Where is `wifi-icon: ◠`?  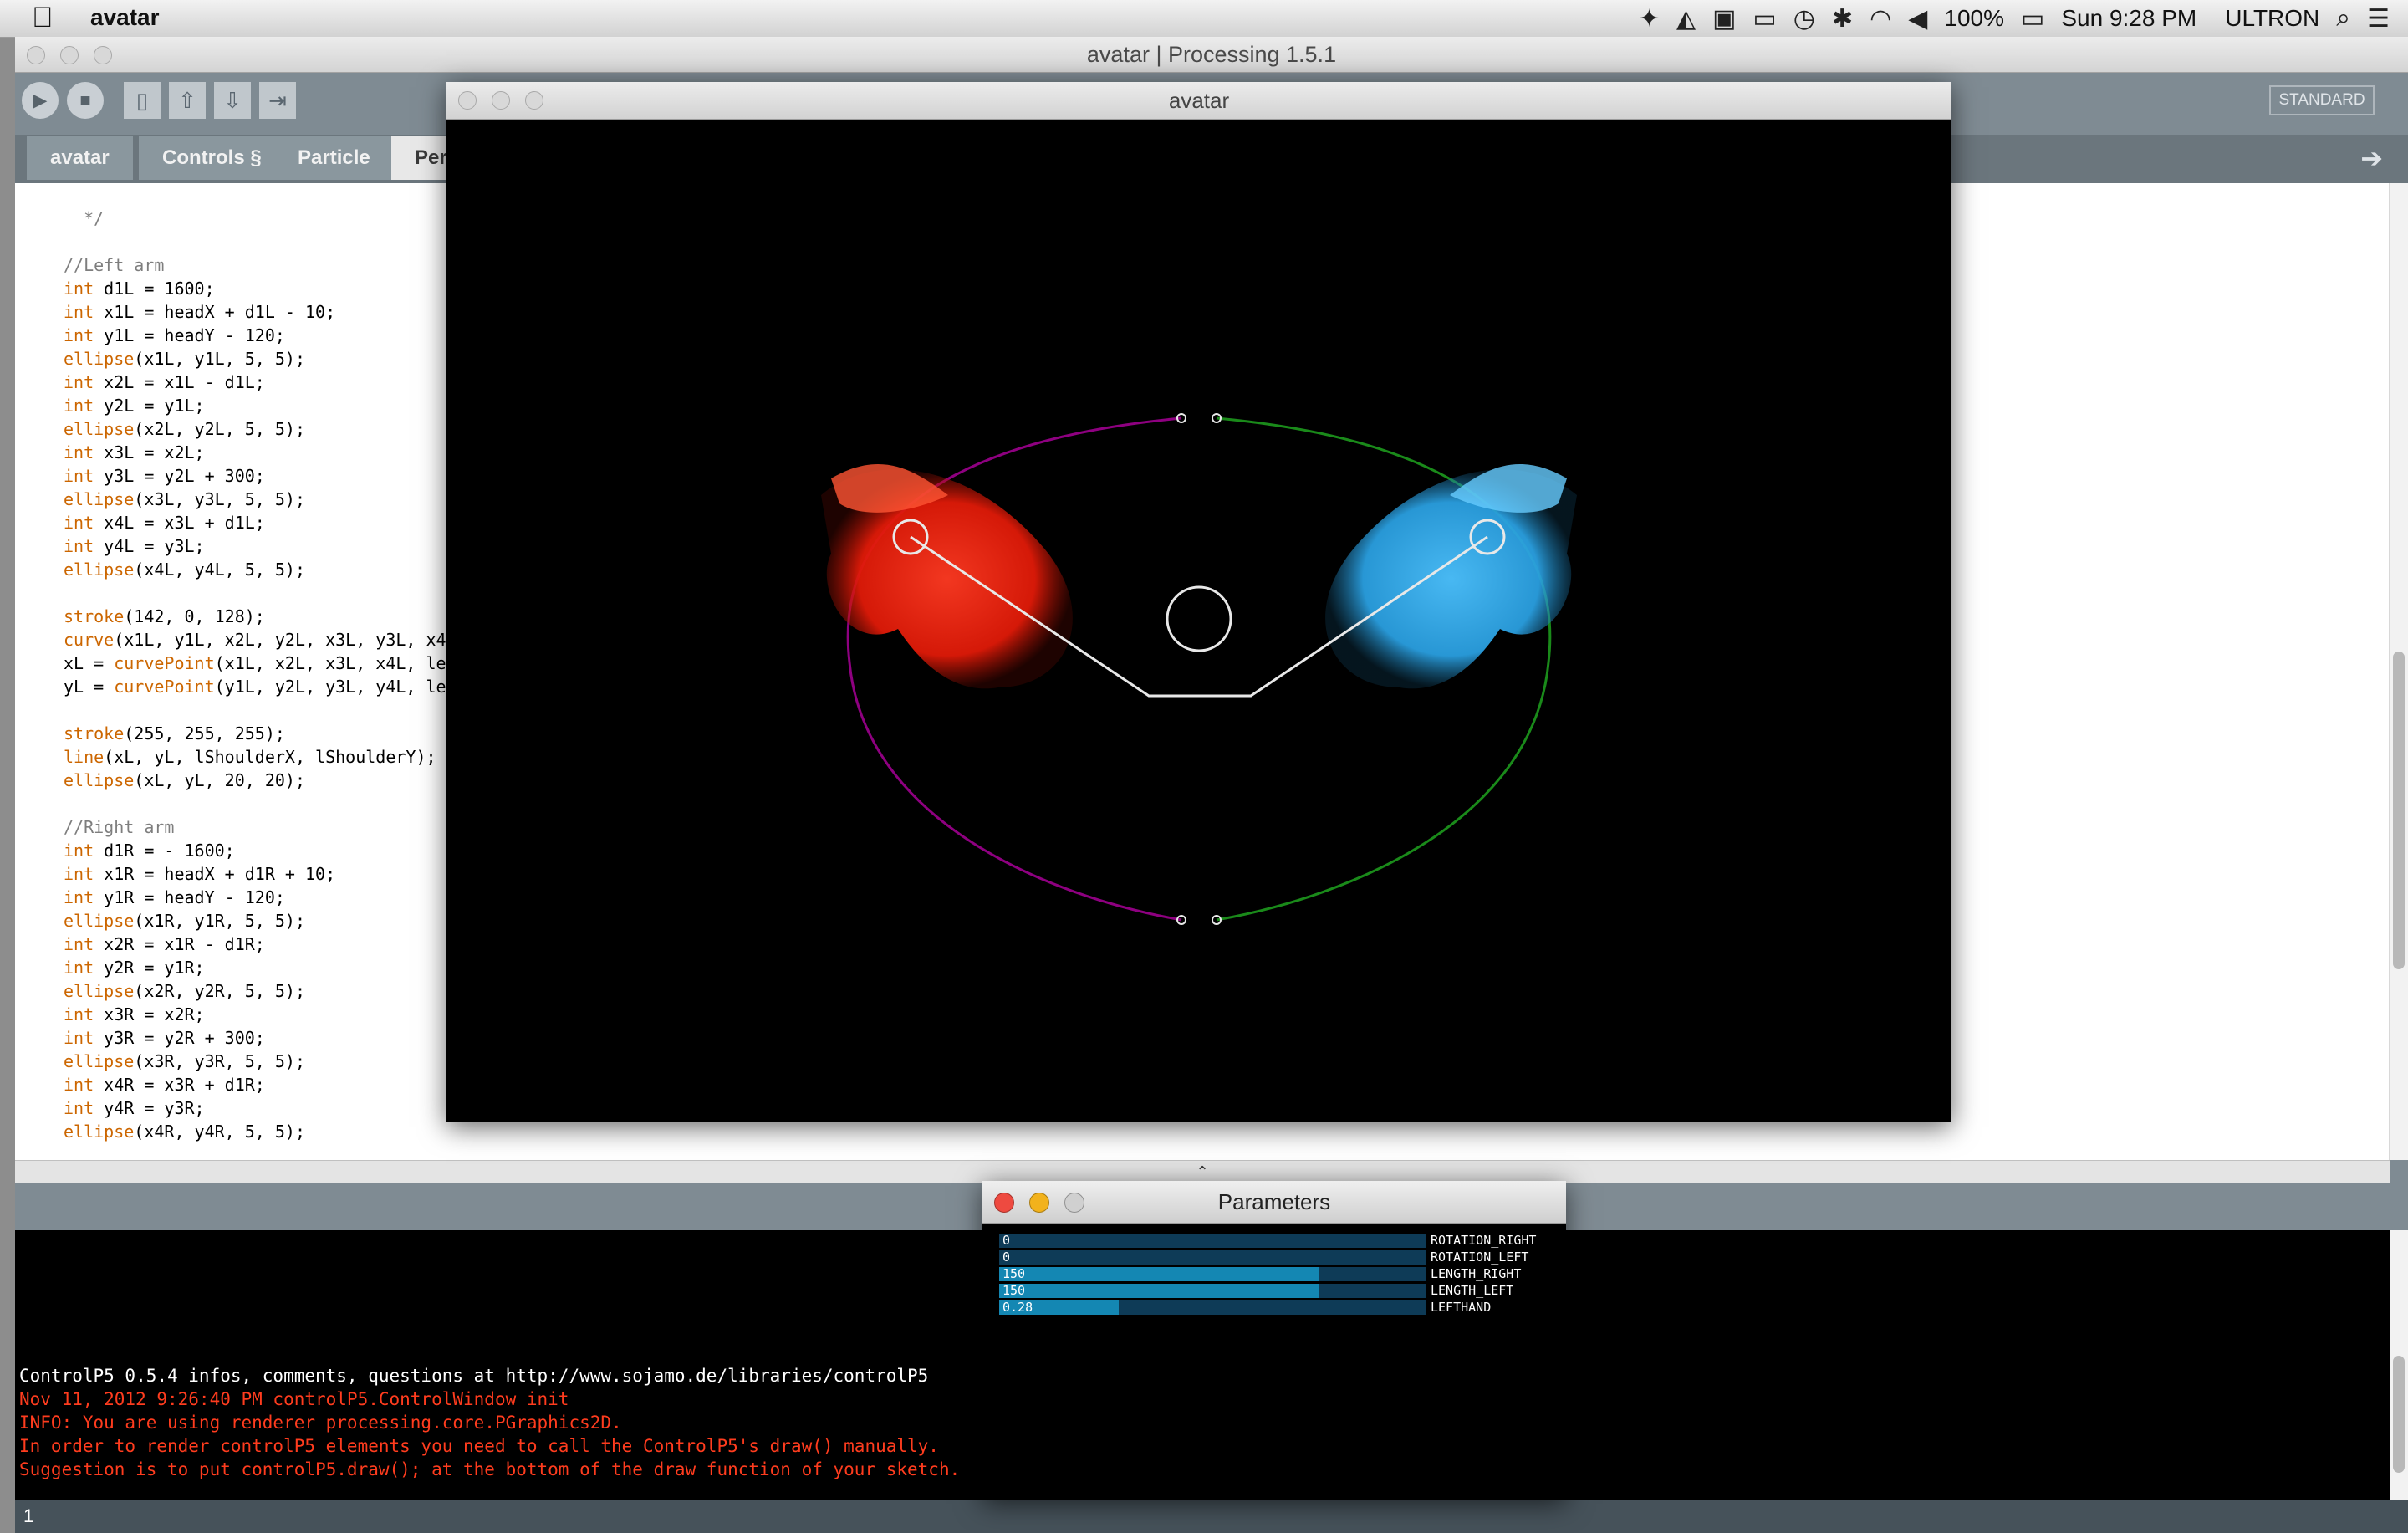 wifi-icon: ◠ is located at coordinates (1881, 18).